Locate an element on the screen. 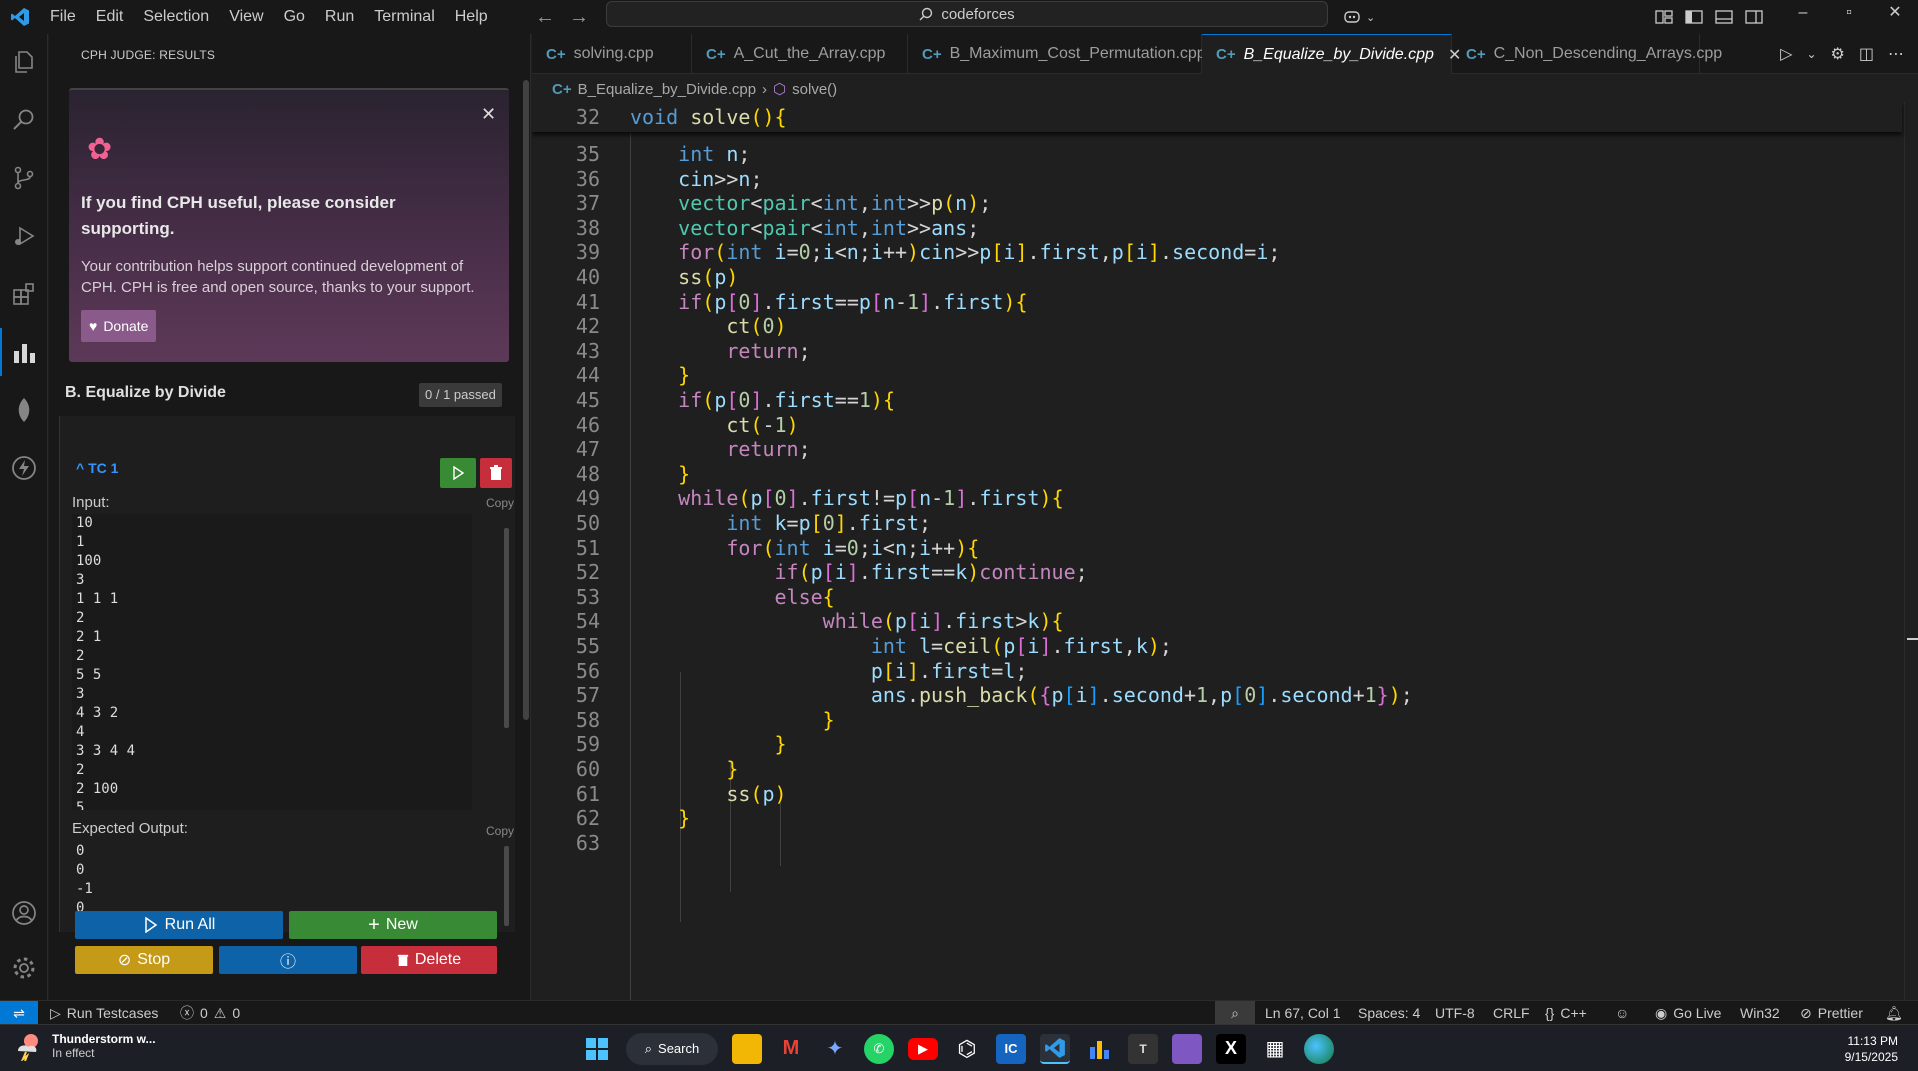  system-clock: 11:13 PM 9/15/2025 is located at coordinates (1871, 1049).